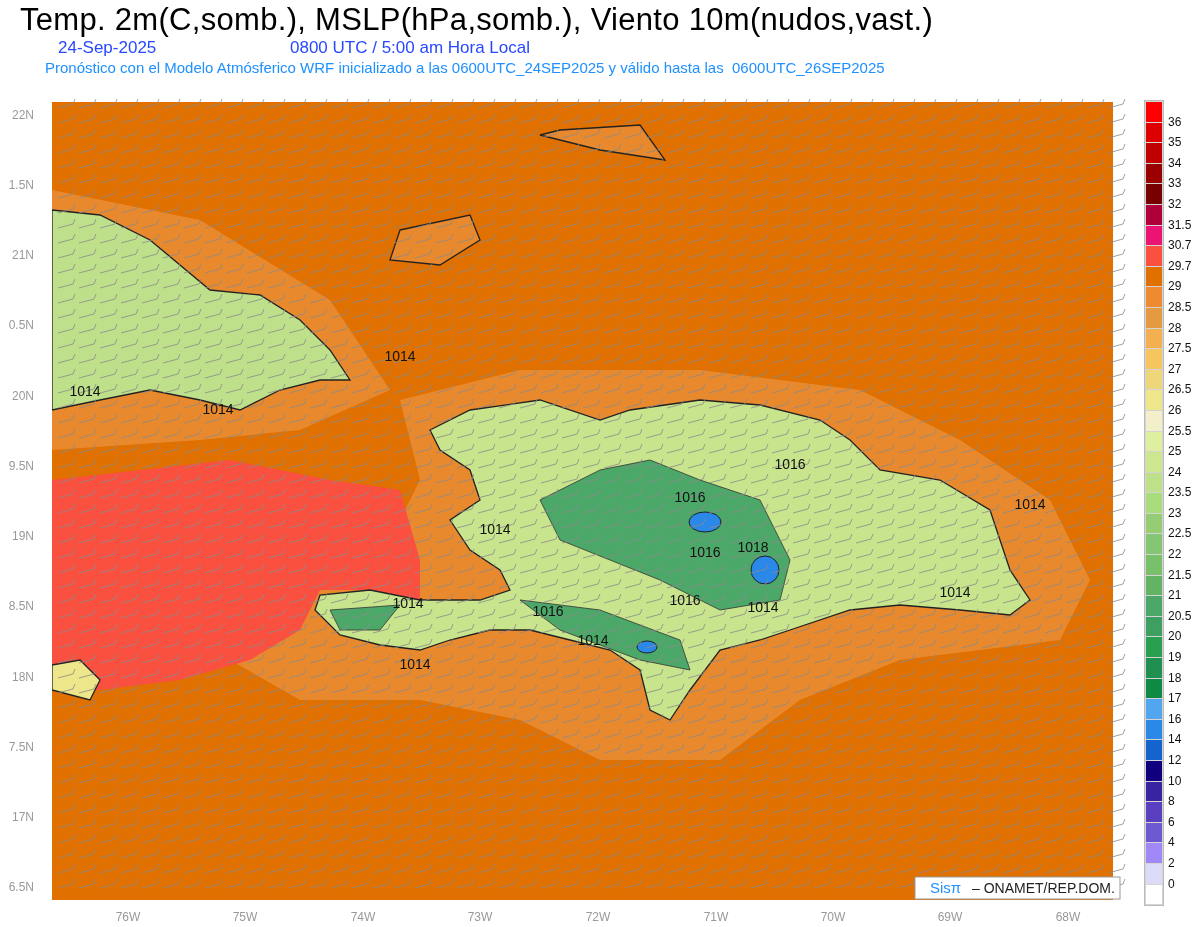  Describe the element at coordinates (21, 887) in the screenshot. I see `latitude-label: 6.5N` at that location.